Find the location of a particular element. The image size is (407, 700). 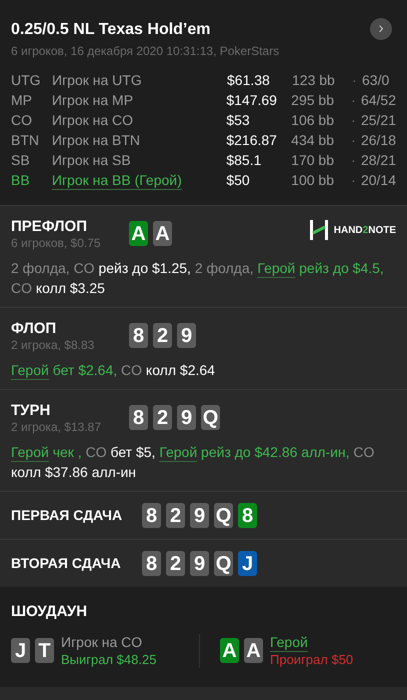

street-info: 6 игроков, $0.75 is located at coordinates (56, 243).